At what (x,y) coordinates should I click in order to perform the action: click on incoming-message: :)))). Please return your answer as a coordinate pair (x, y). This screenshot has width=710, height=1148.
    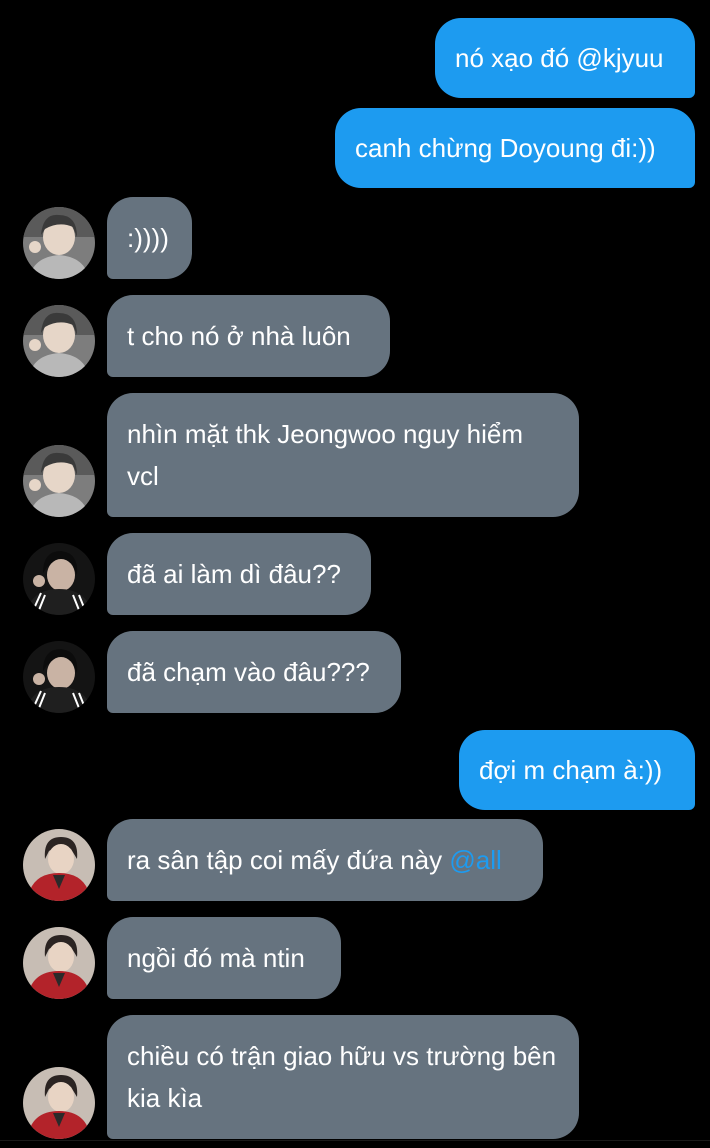
    Looking at the image, I should click on (149, 238).